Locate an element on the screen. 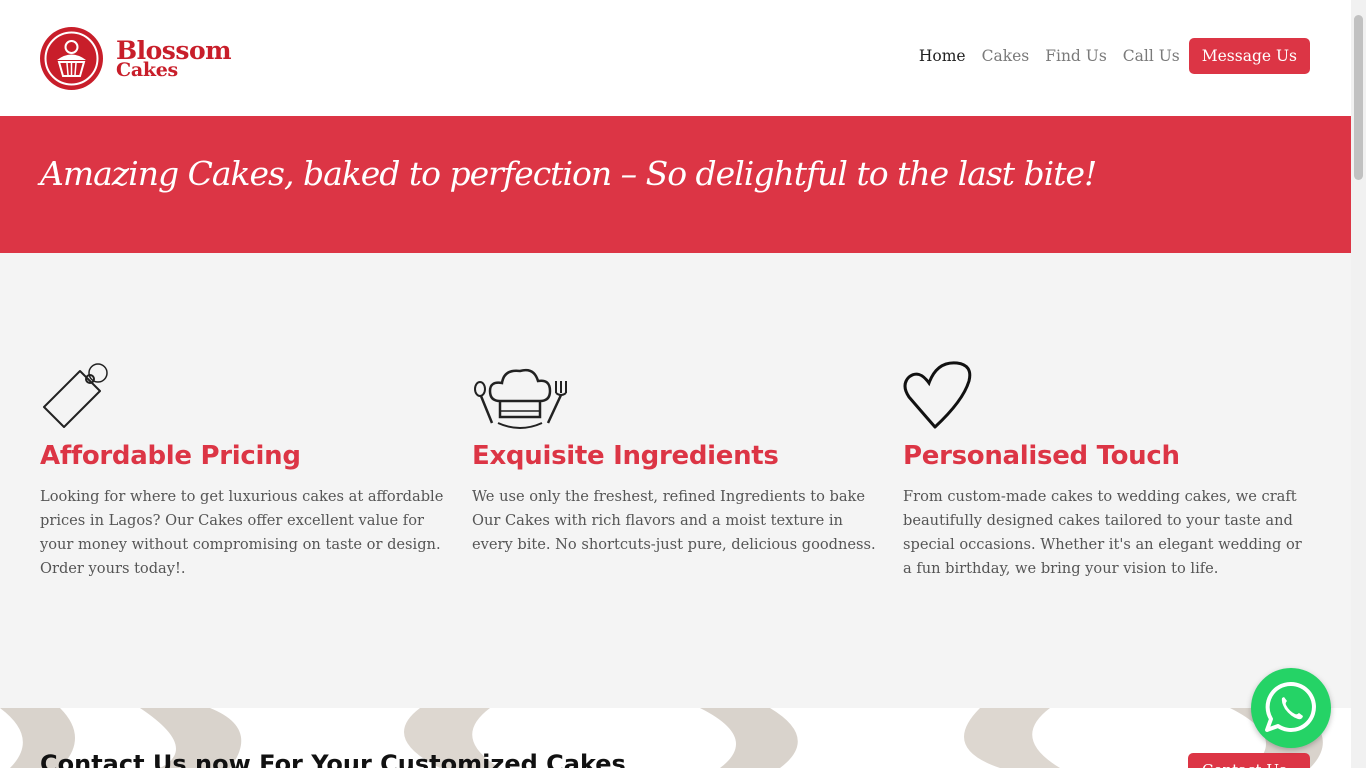  nav-call-us: Call Us is located at coordinates (1151, 56).